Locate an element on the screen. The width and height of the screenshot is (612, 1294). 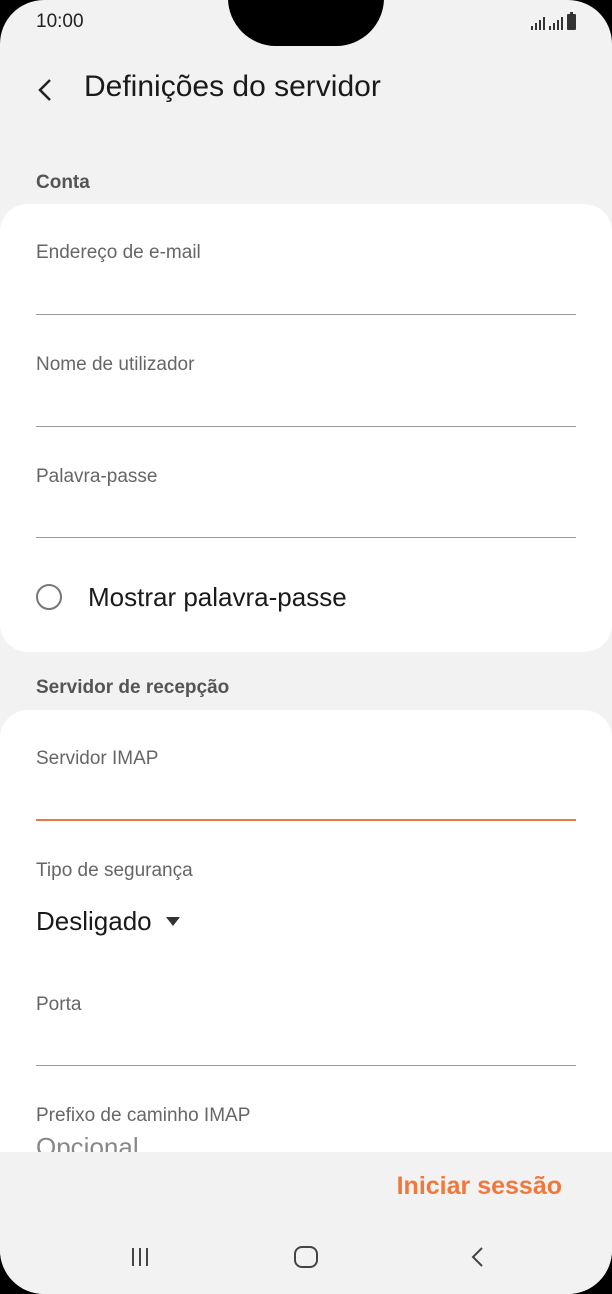
imap-prefix-label: Prefixo de caminho IMAP is located at coordinates (143, 1115).